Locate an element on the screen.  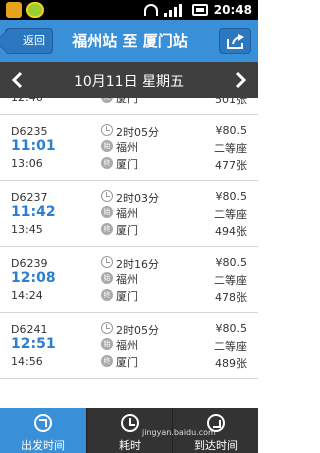
chevron-right-icon is located at coordinates (241, 80).